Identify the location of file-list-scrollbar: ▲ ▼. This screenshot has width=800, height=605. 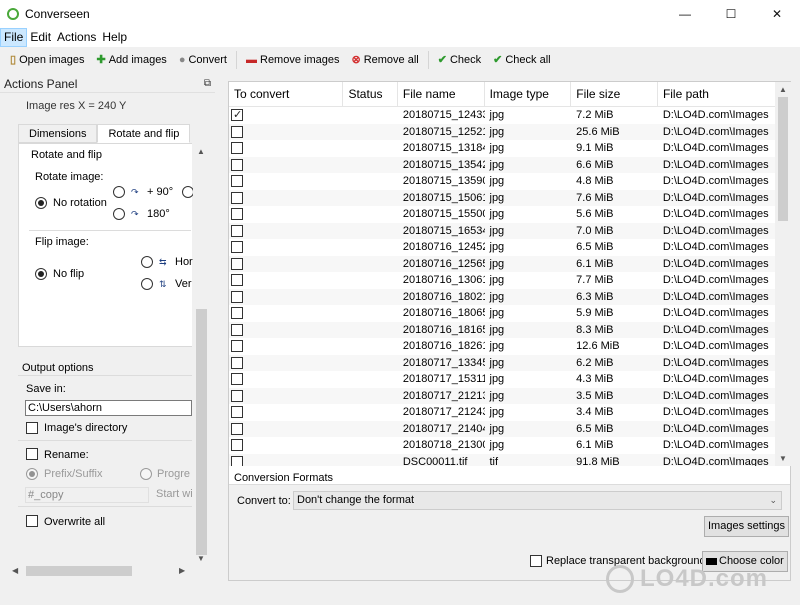
(783, 274).